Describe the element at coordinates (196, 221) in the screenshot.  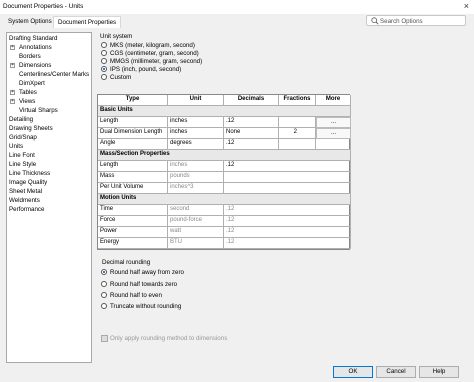
I see `table-cell-unit: pound-force` at that location.